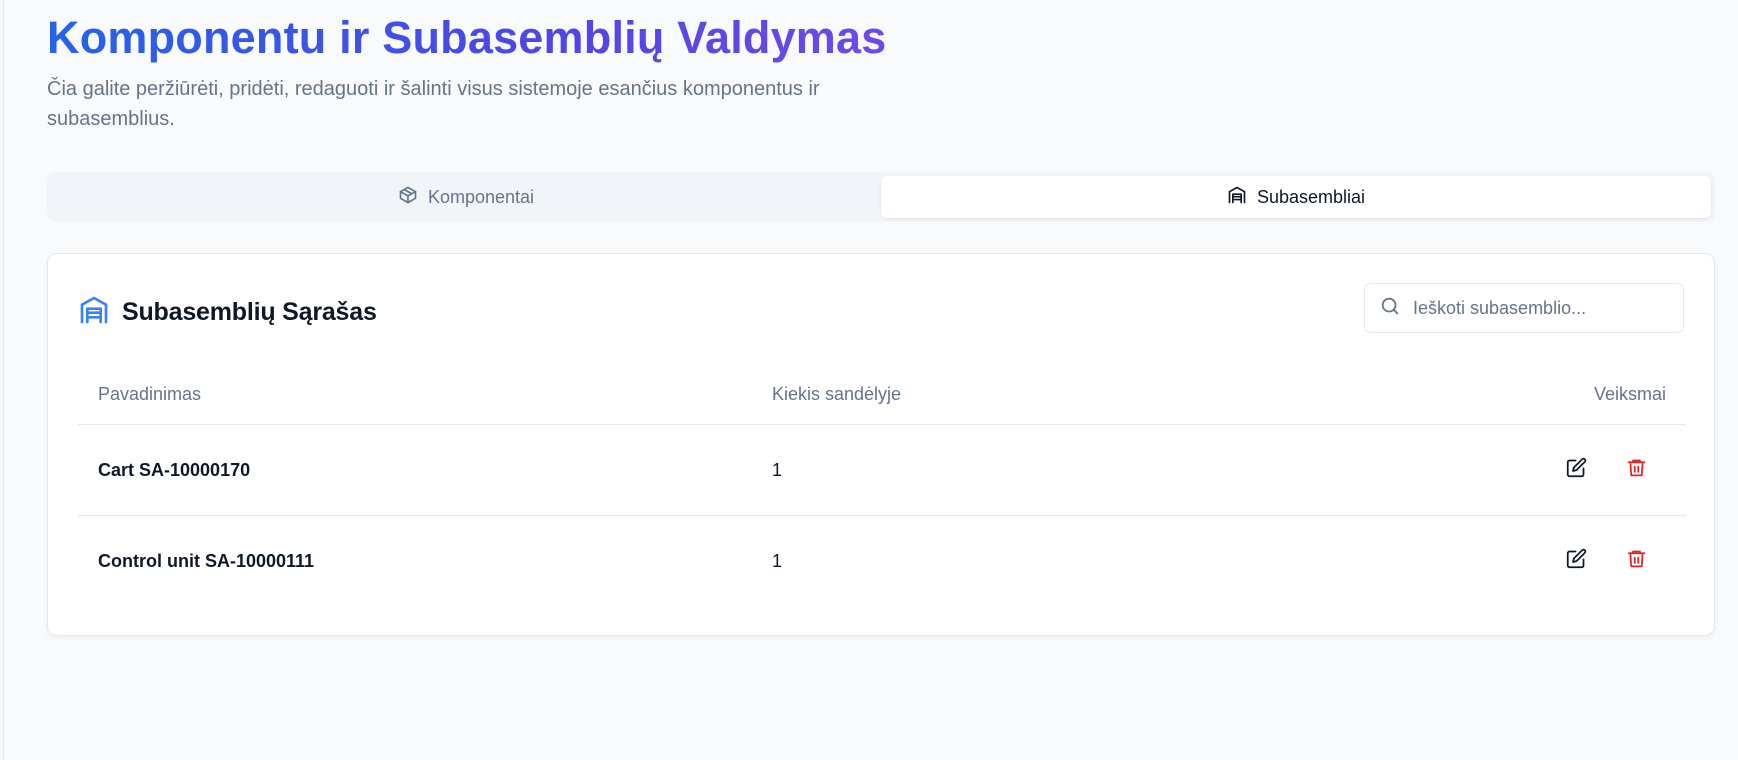 The width and height of the screenshot is (1738, 760). What do you see at coordinates (1538, 308) in the screenshot?
I see `search-input` at bounding box center [1538, 308].